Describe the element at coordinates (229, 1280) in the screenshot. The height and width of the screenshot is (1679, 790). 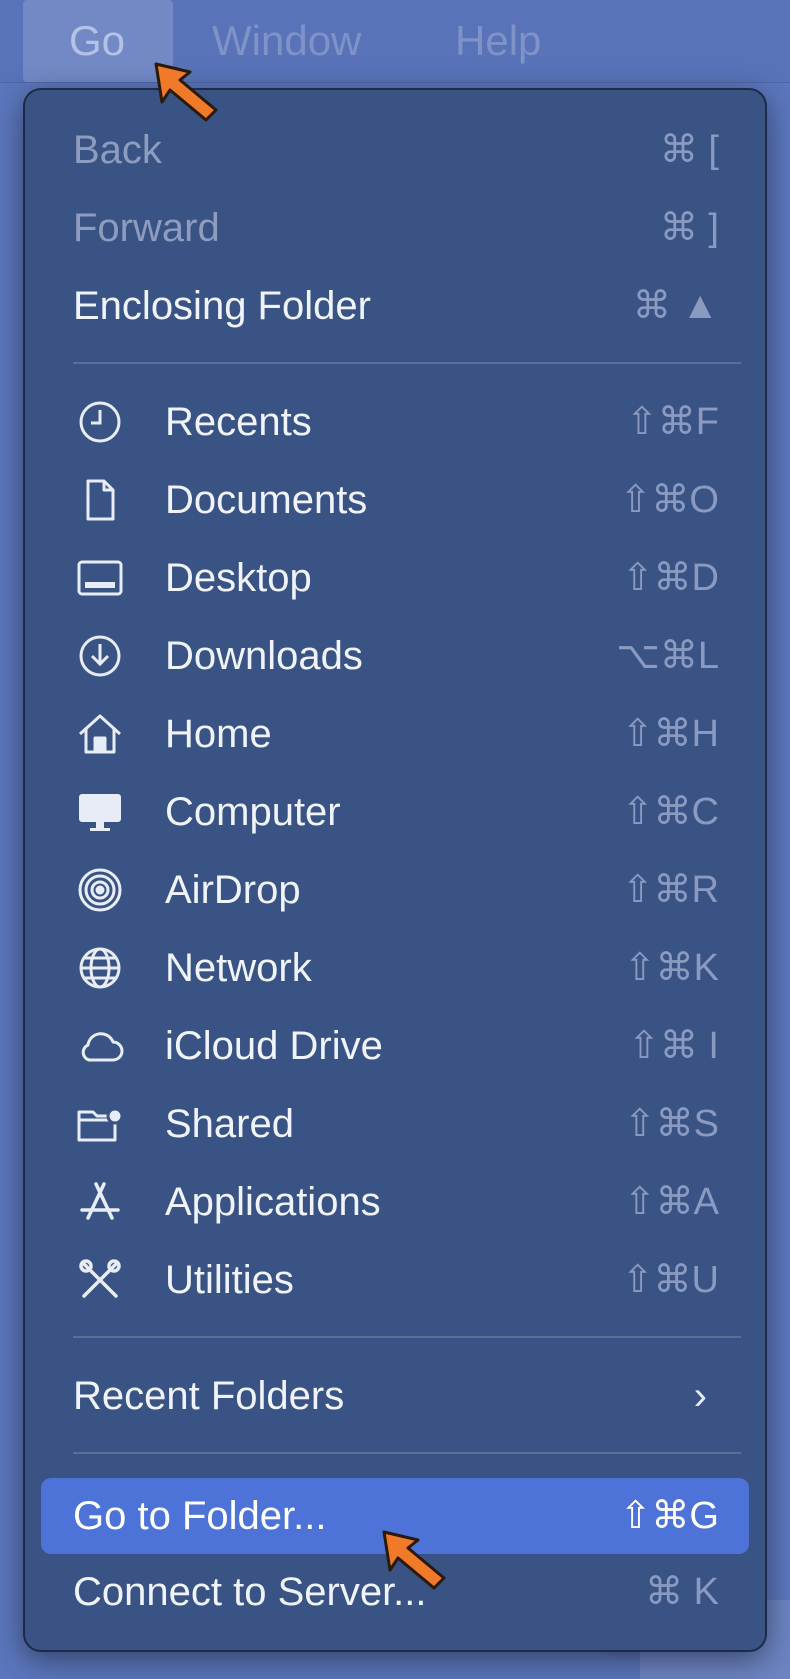
I see `menu-item-label: Utilities` at that location.